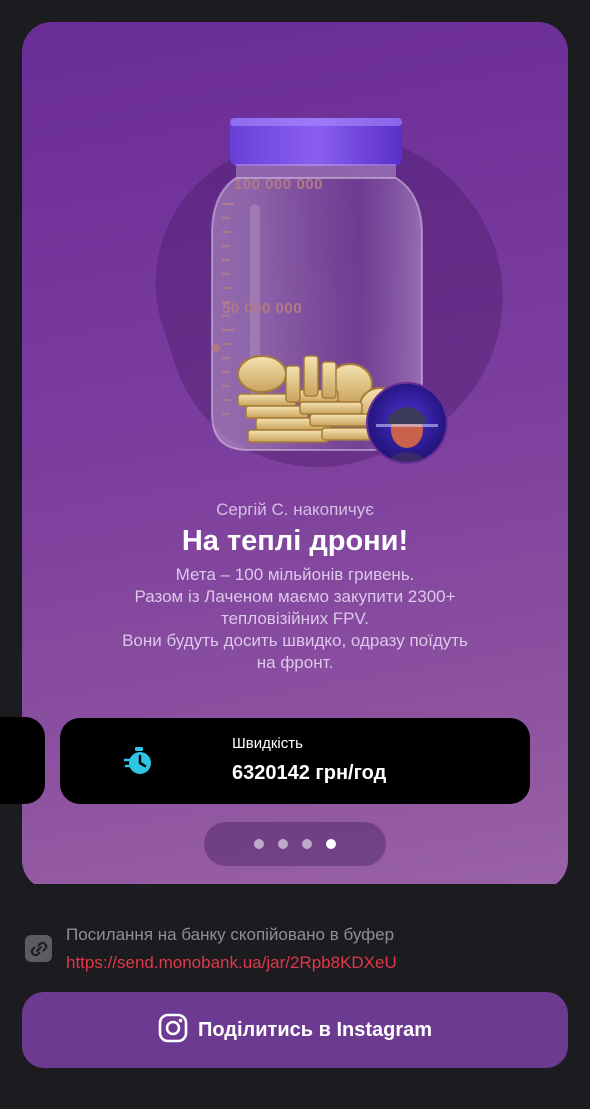 The width and height of the screenshot is (590, 1109). What do you see at coordinates (230, 934) in the screenshot?
I see `clipboard-message: Посилання на банку скопійовано в буфер` at bounding box center [230, 934].